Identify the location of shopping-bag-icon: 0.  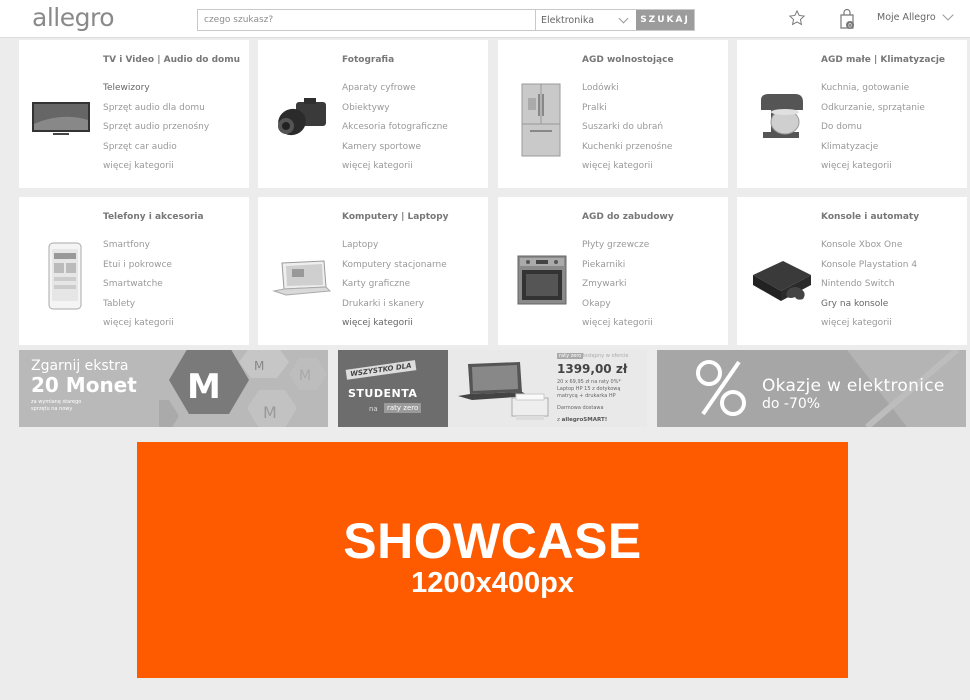
(847, 19).